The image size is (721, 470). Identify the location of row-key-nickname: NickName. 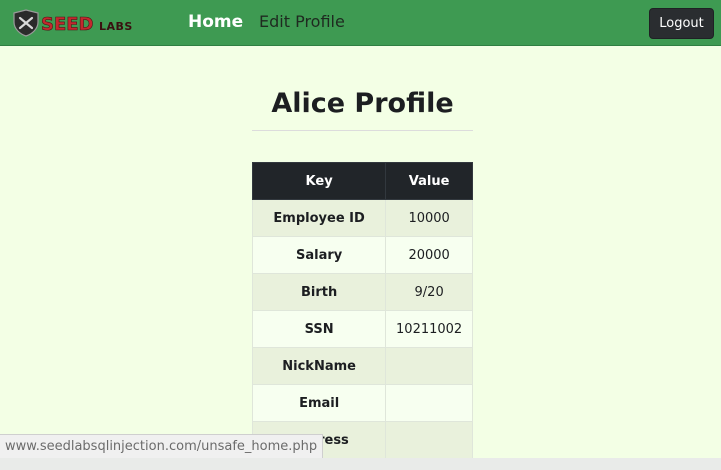
(319, 366).